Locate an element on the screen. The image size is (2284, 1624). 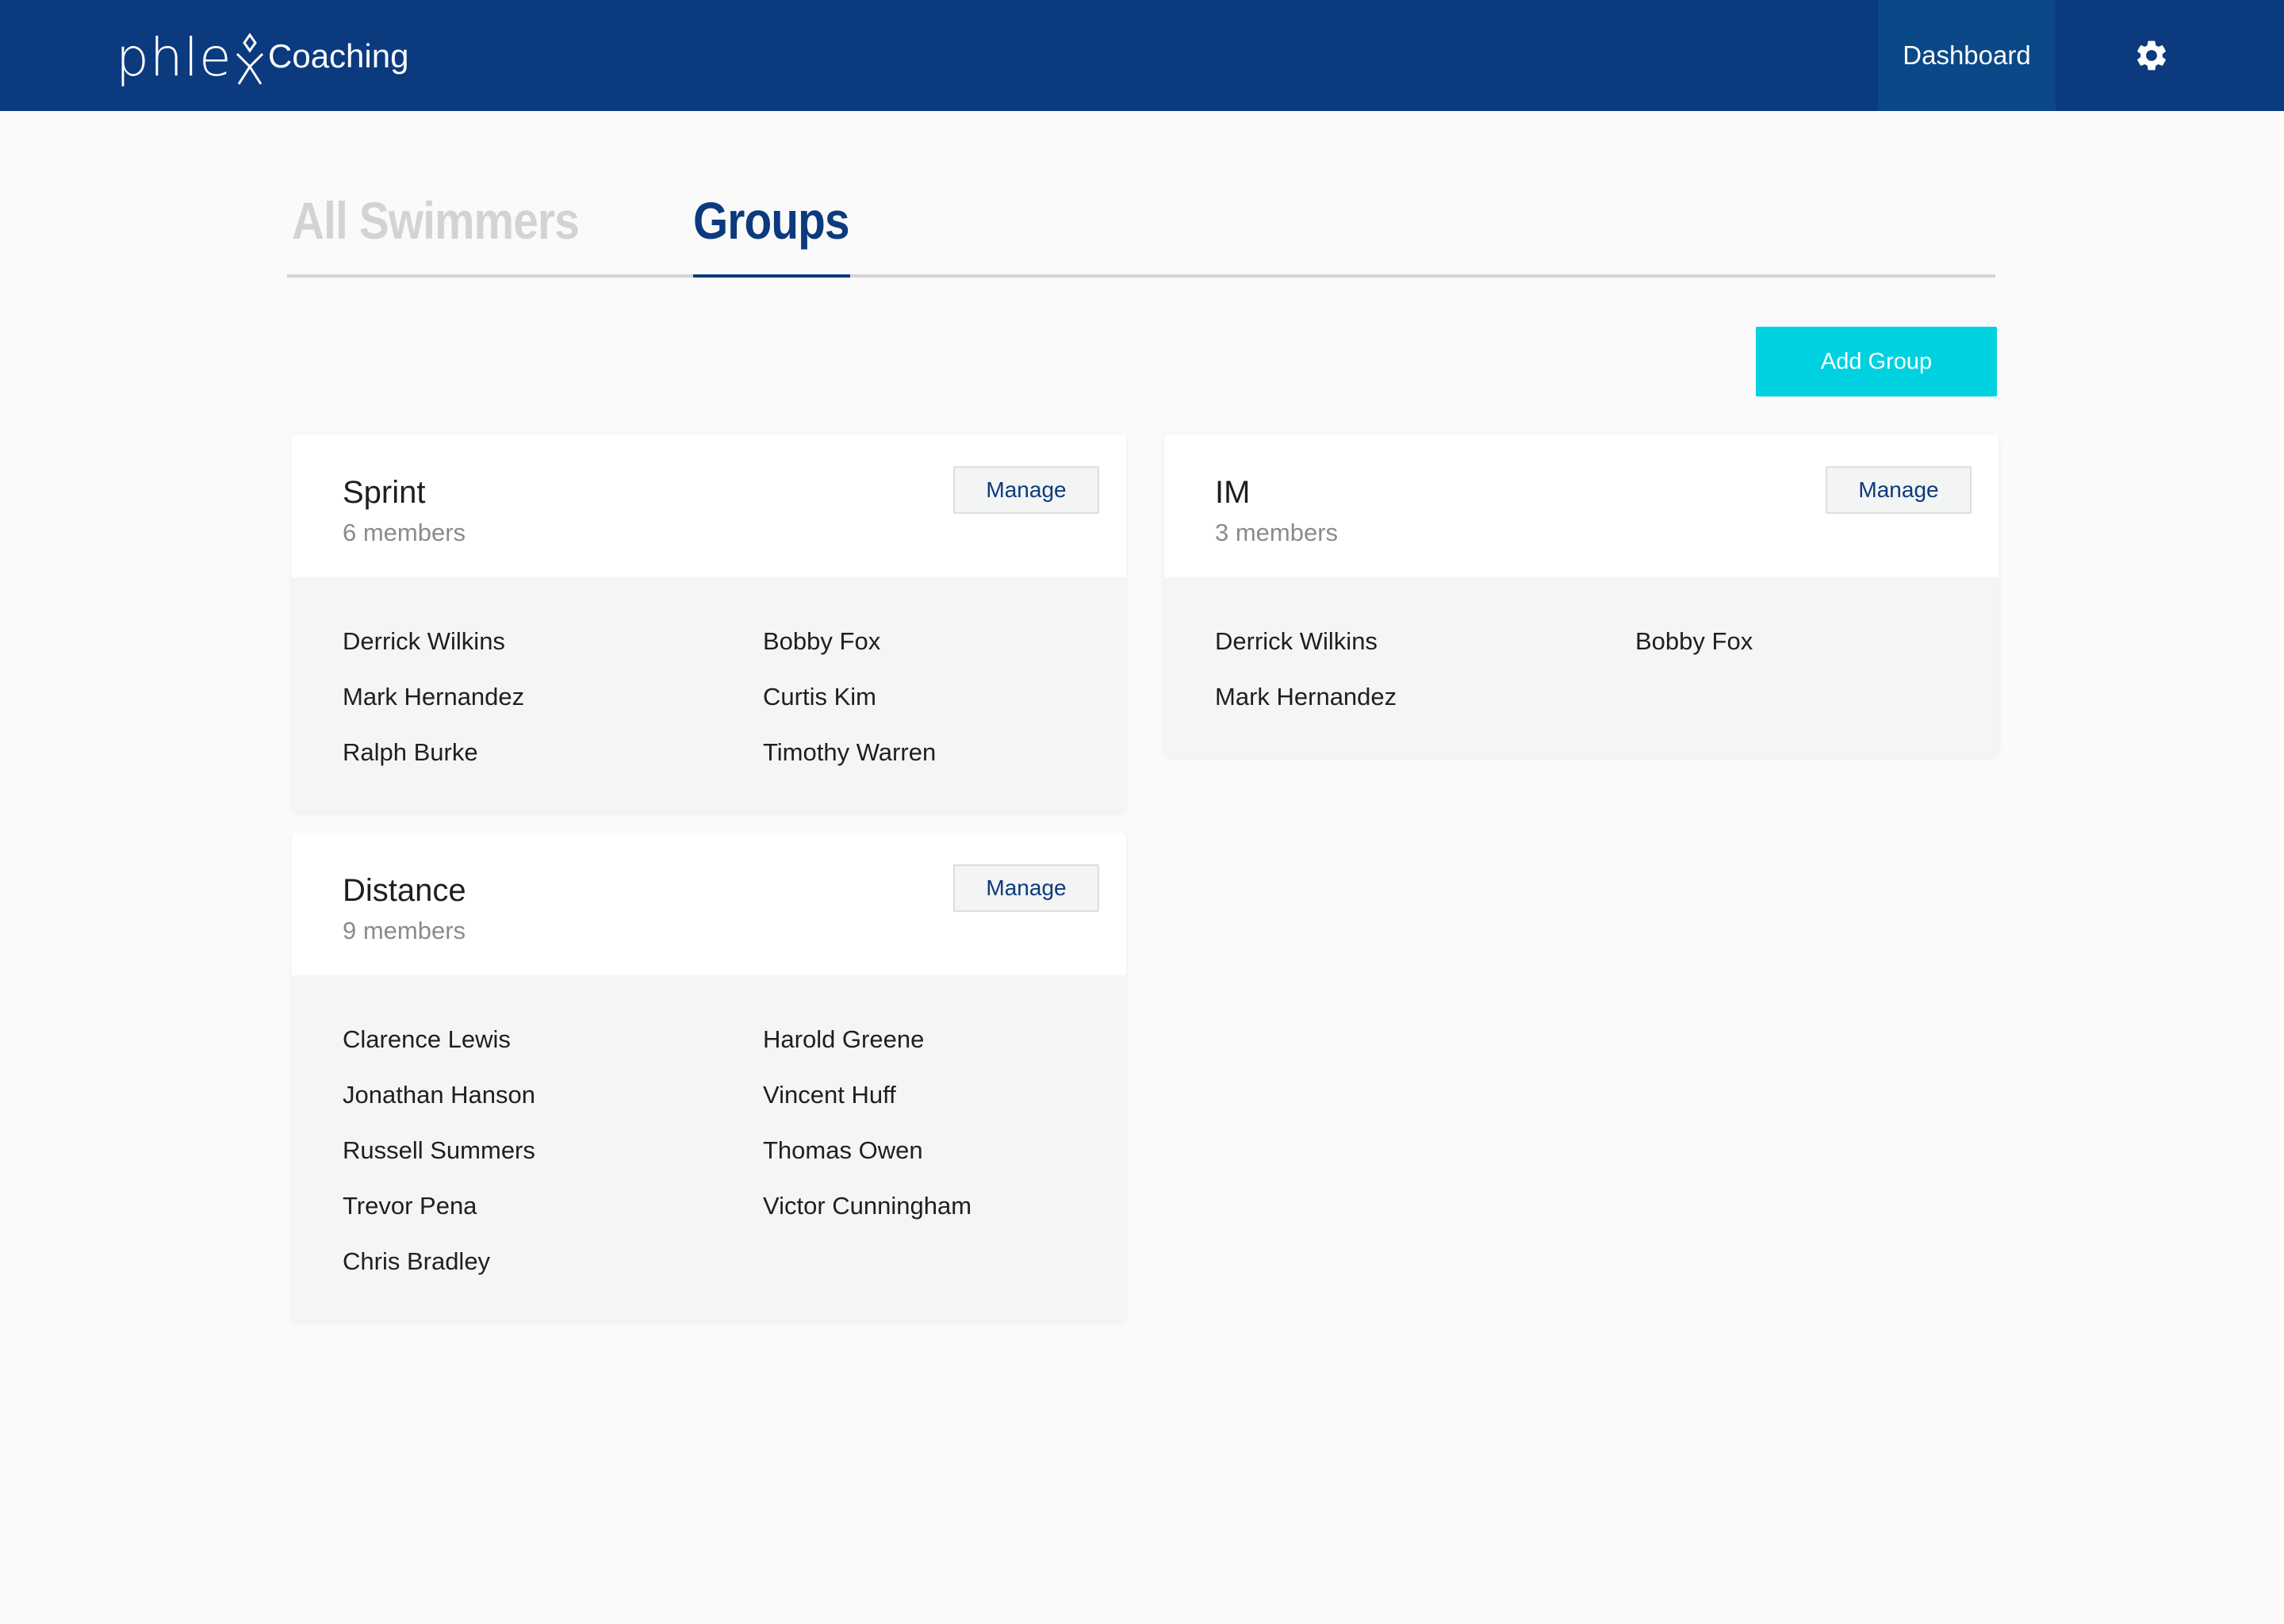
member-item: Thomas Owen is located at coordinates (919, 1150).